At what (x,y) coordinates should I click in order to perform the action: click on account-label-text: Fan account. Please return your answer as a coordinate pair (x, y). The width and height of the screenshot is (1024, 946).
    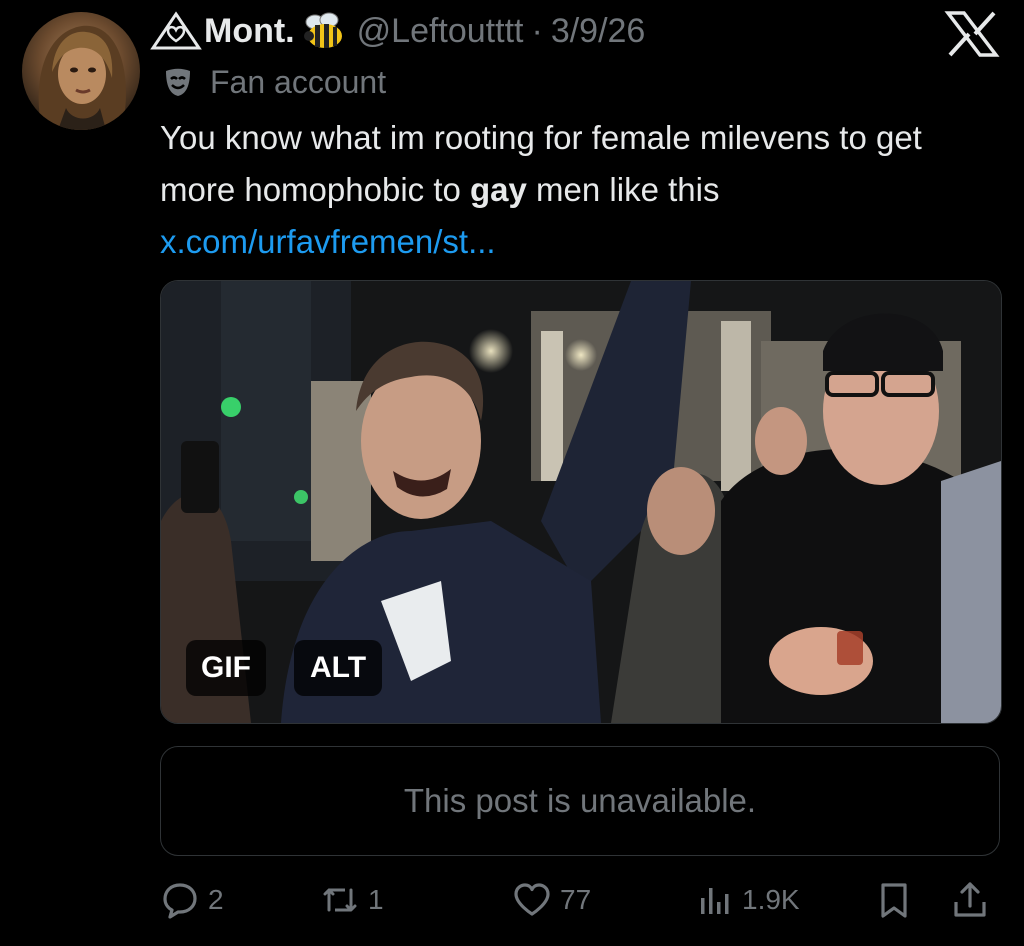
    Looking at the image, I should click on (298, 81).